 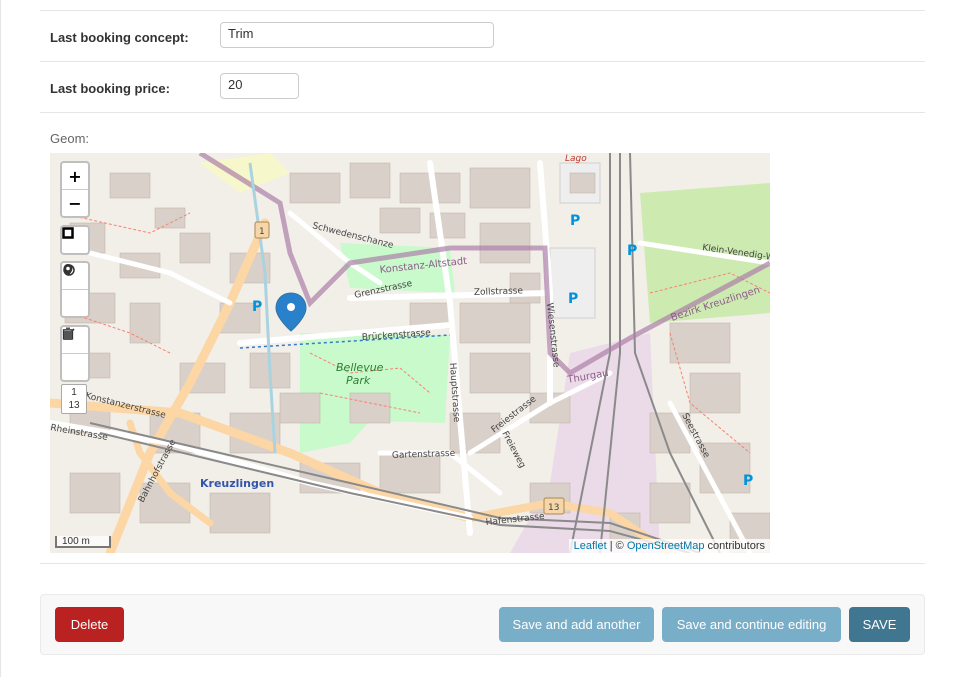 I want to click on price-label: Last booking price:, so click(x=110, y=88).